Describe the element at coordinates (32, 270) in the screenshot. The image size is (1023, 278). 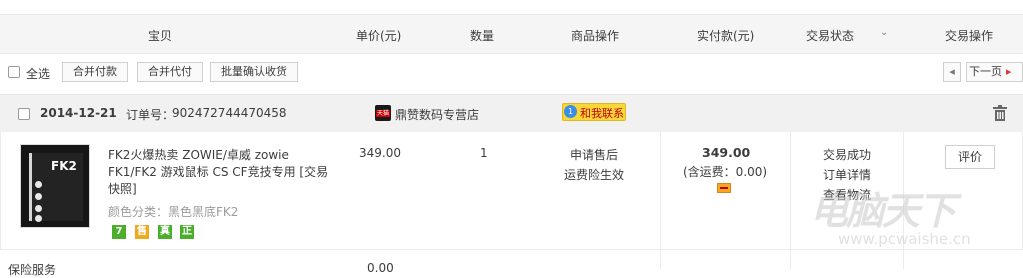
I see `insurance-service-label: 保险服务` at that location.